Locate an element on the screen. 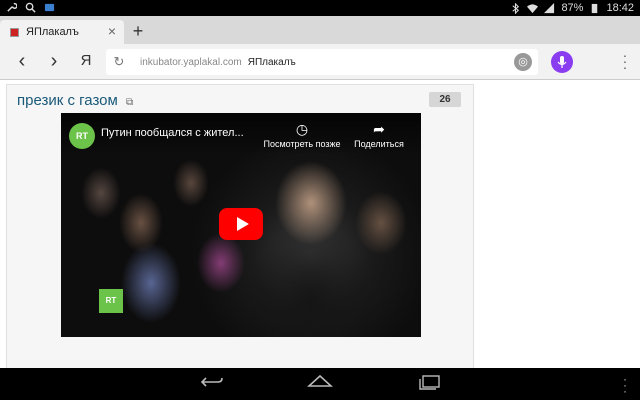 Image resolution: width=640 pixels, height=400 pixels. signal-icon is located at coordinates (549, 7).